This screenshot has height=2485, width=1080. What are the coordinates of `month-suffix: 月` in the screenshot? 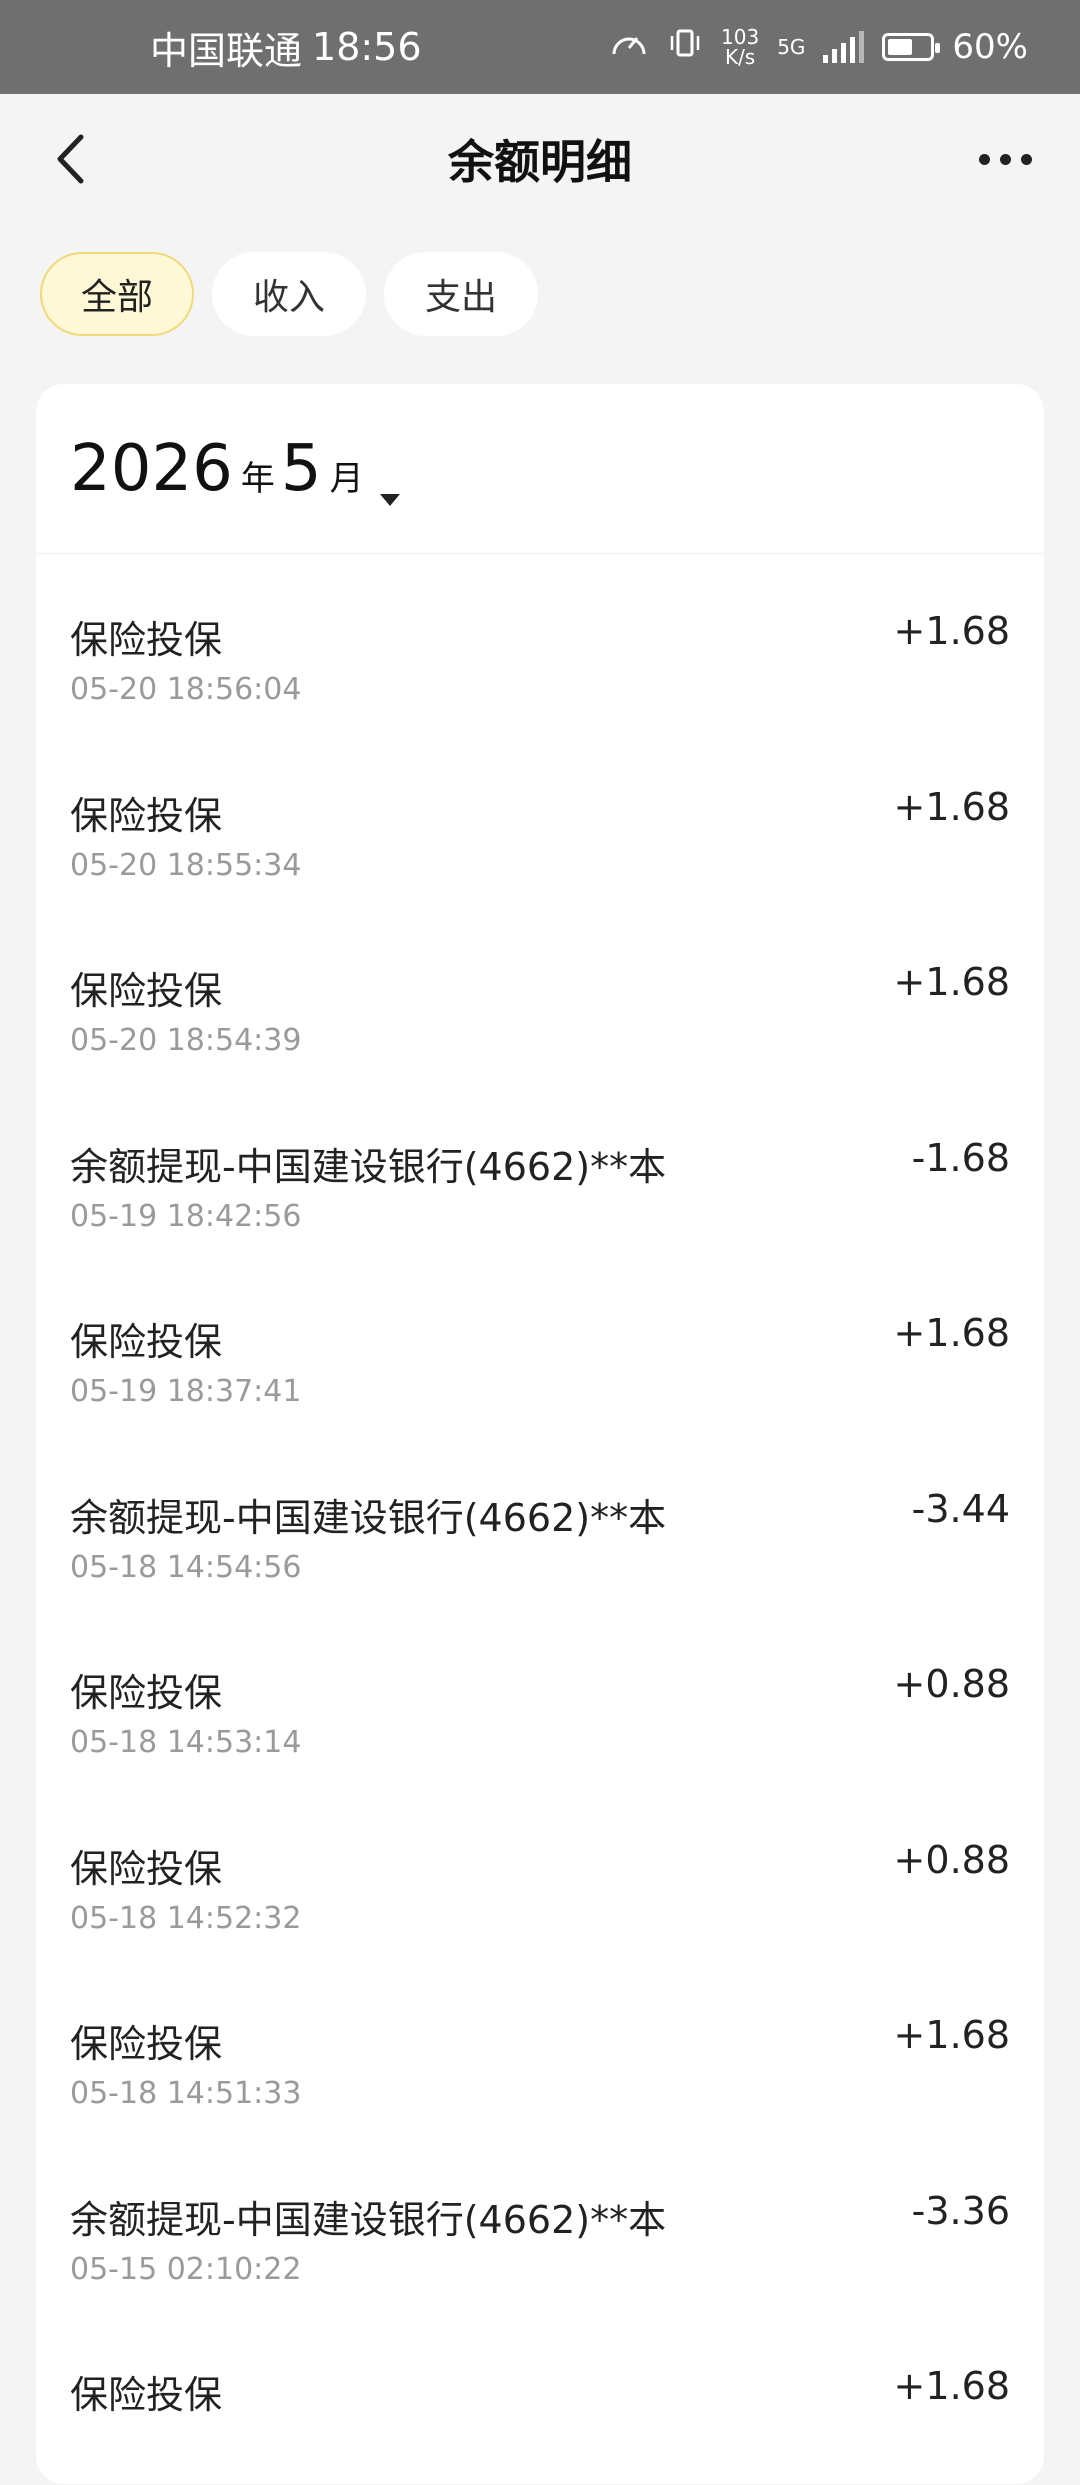 It's located at (346, 479).